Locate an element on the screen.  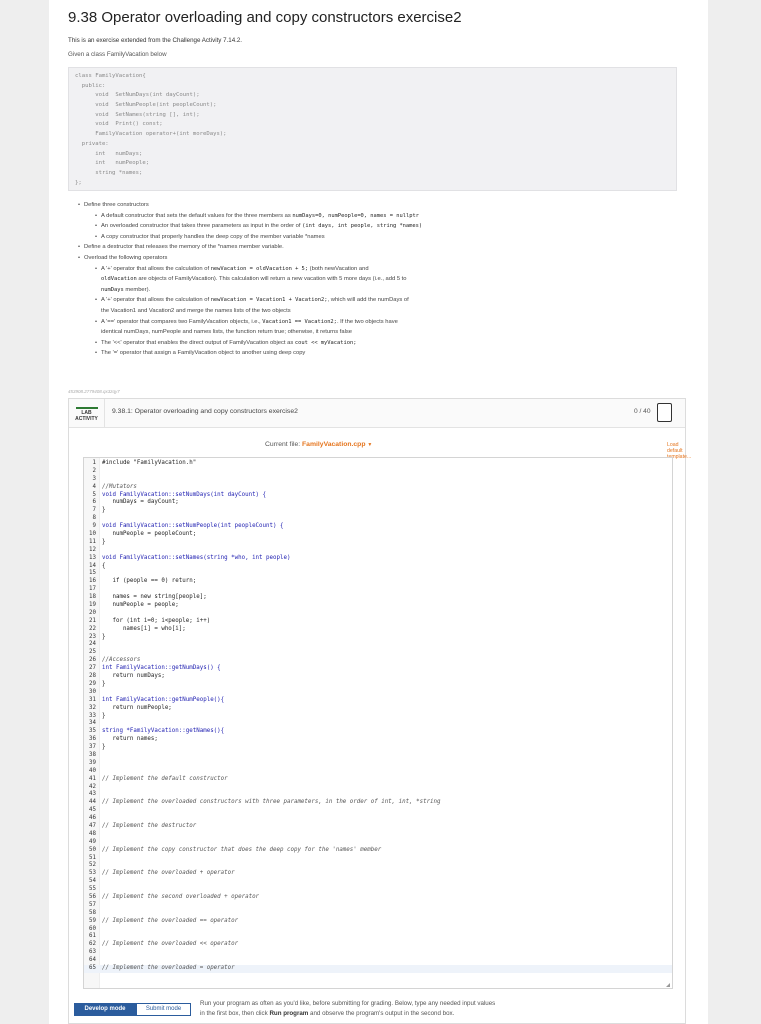
code-line: 22 names[i] = who[i]; is located at coordinates (378, 630).